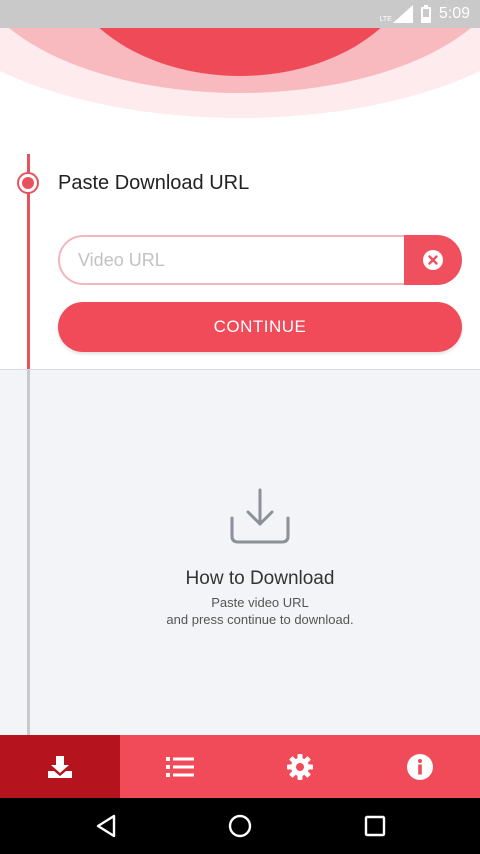 This screenshot has height=854, width=480. I want to click on download-icon, so click(60, 766).